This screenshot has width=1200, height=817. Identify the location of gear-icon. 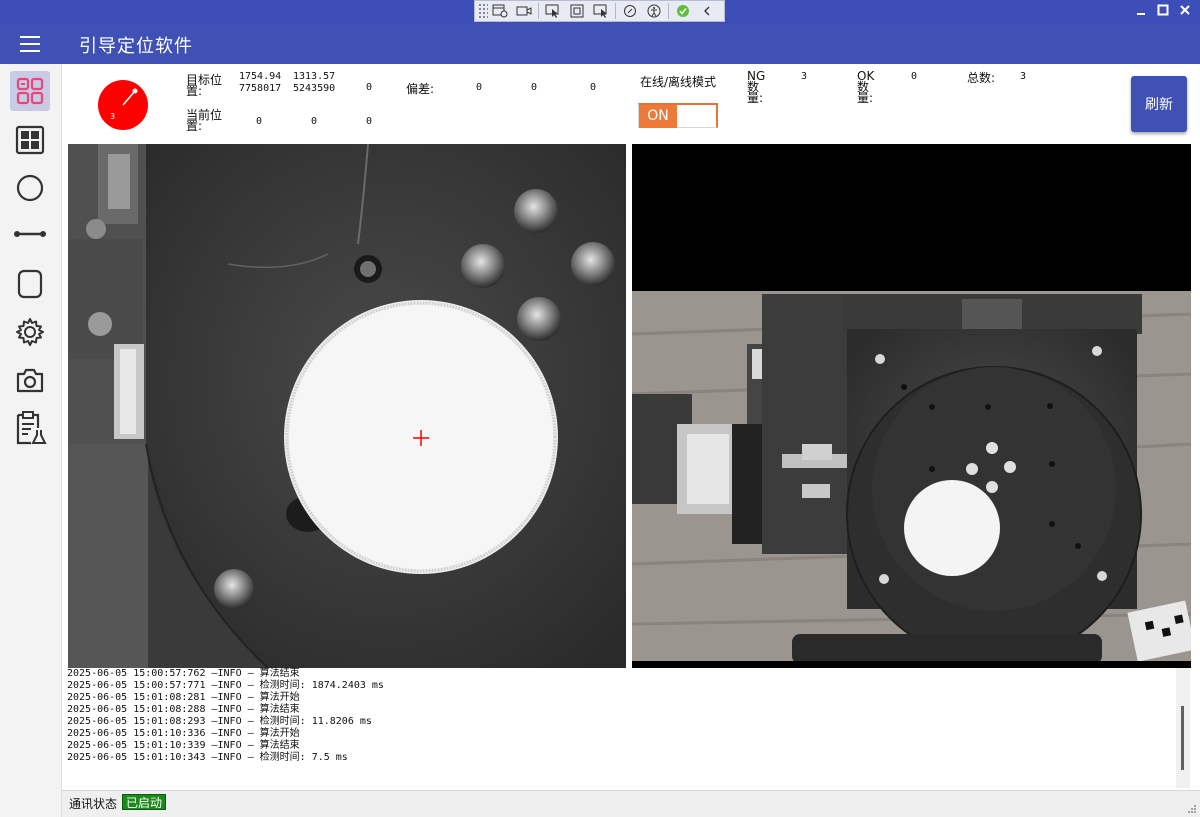
(30, 332).